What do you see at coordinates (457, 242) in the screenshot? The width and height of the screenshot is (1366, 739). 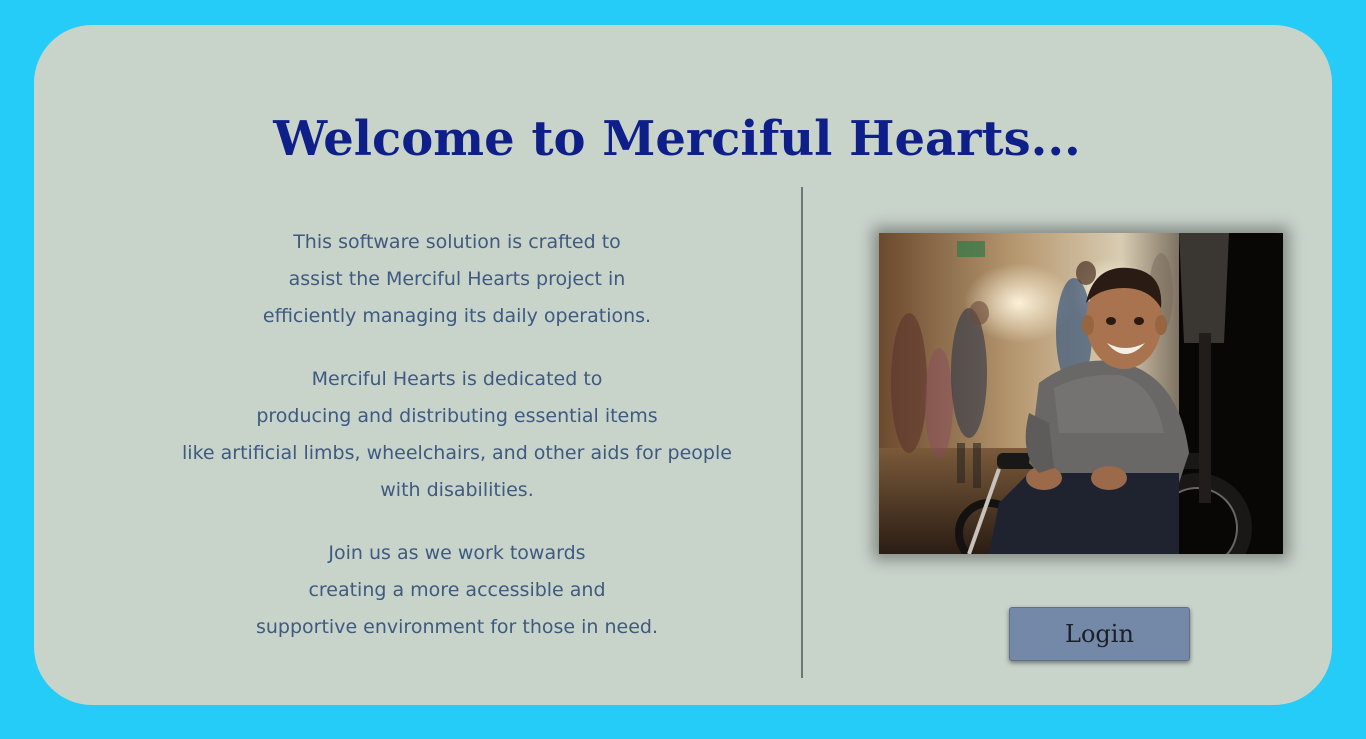 I see `intro-line: This software solution is crafted to` at bounding box center [457, 242].